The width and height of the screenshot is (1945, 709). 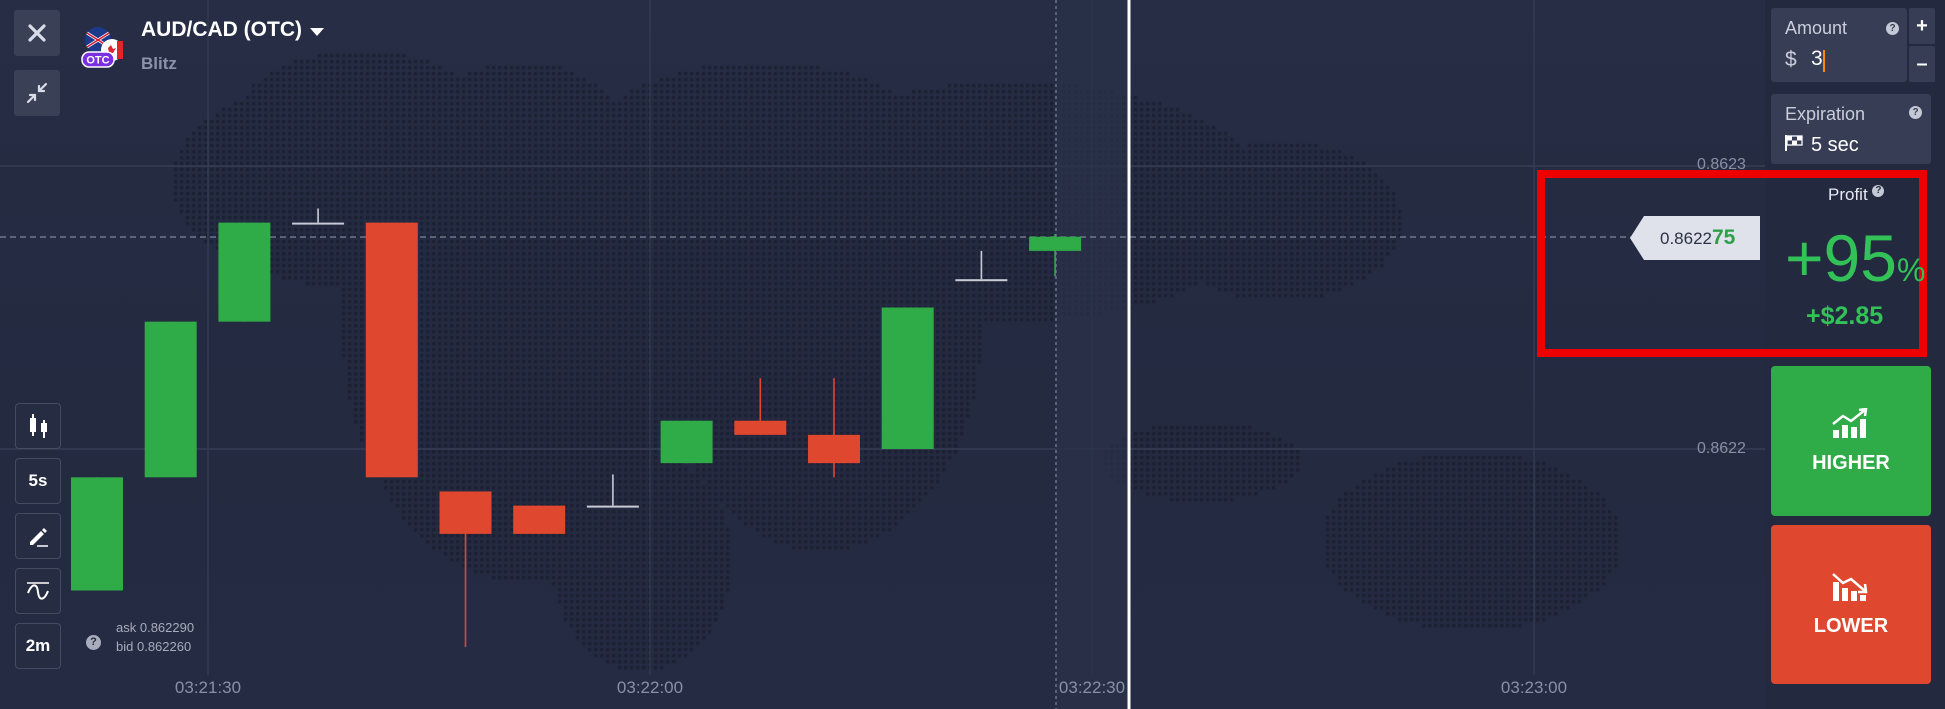 I want to click on collapse-button, so click(x=37, y=93).